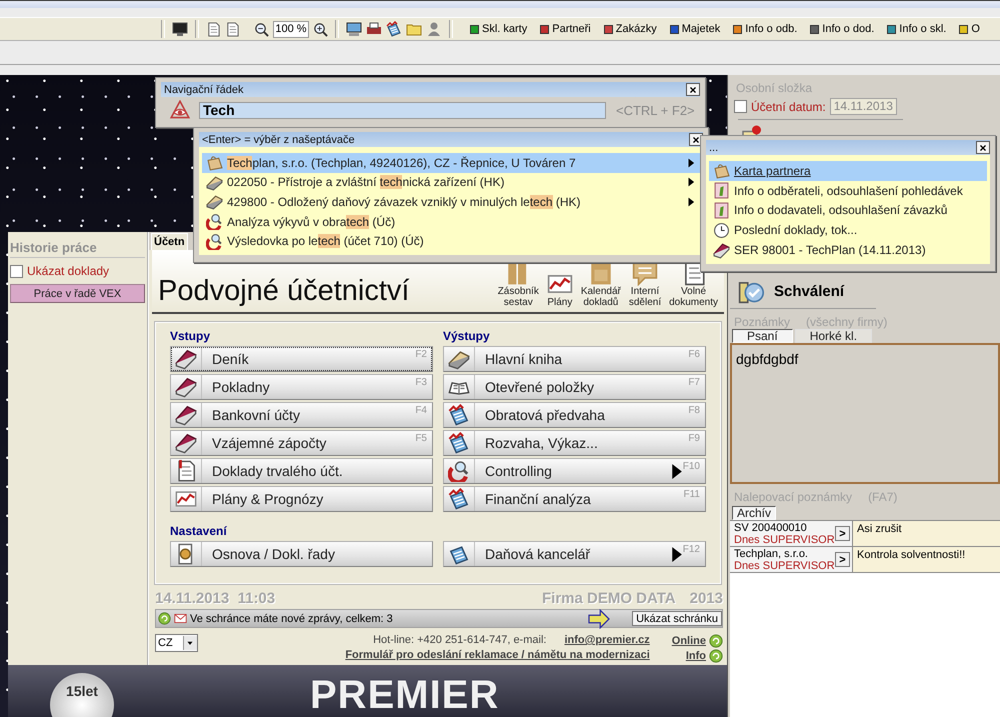 This screenshot has width=1000, height=717. What do you see at coordinates (692, 494) in the screenshot?
I see `shortcut-label: F11` at bounding box center [692, 494].